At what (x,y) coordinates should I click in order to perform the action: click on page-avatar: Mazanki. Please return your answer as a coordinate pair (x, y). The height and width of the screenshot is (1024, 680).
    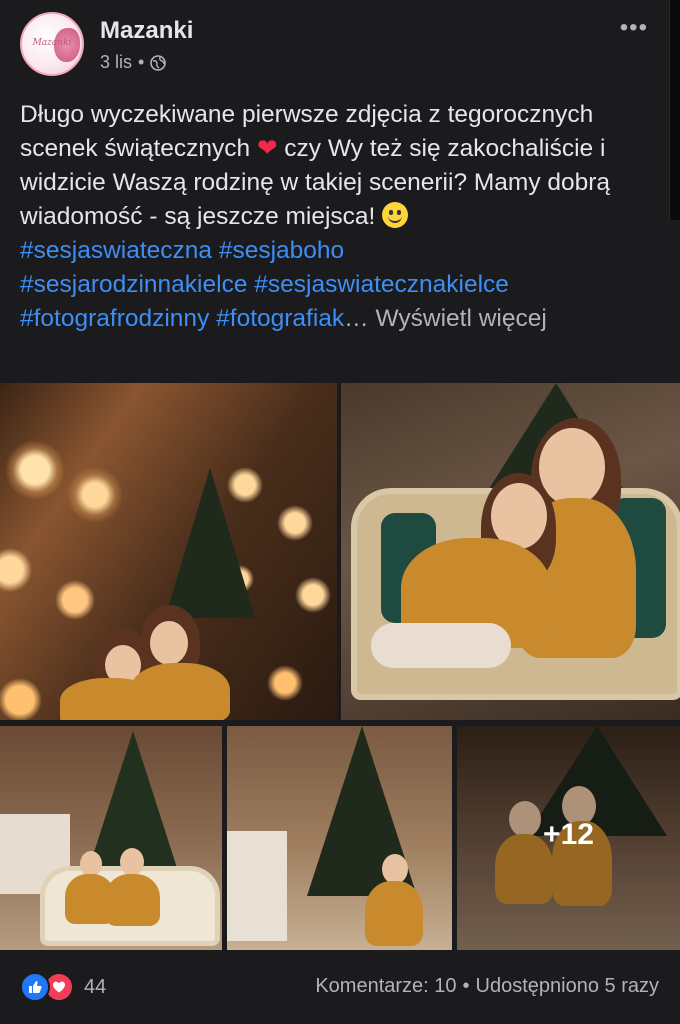
    Looking at the image, I should click on (52, 44).